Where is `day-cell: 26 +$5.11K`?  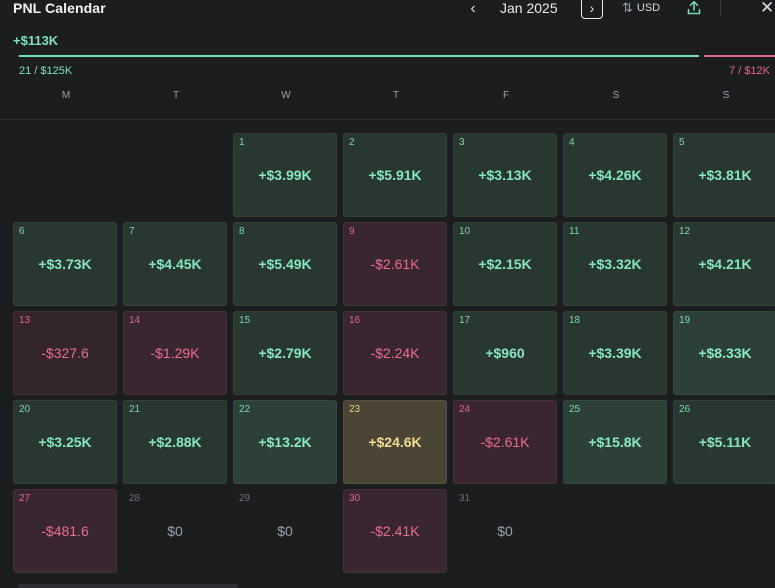 day-cell: 26 +$5.11K is located at coordinates (724, 442).